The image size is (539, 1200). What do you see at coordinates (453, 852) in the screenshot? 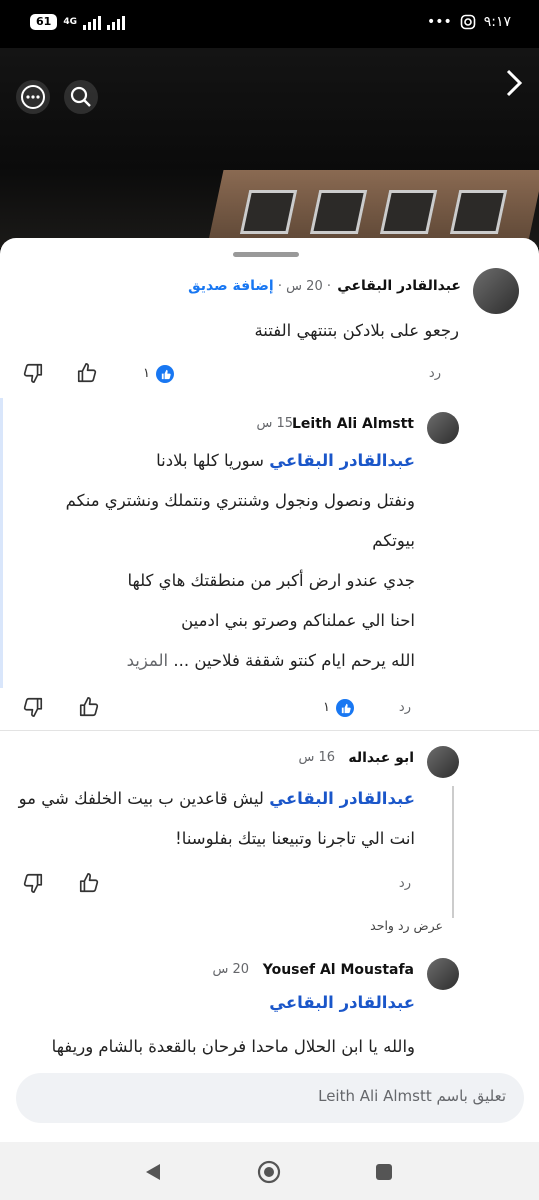
I see `thread-line` at bounding box center [453, 852].